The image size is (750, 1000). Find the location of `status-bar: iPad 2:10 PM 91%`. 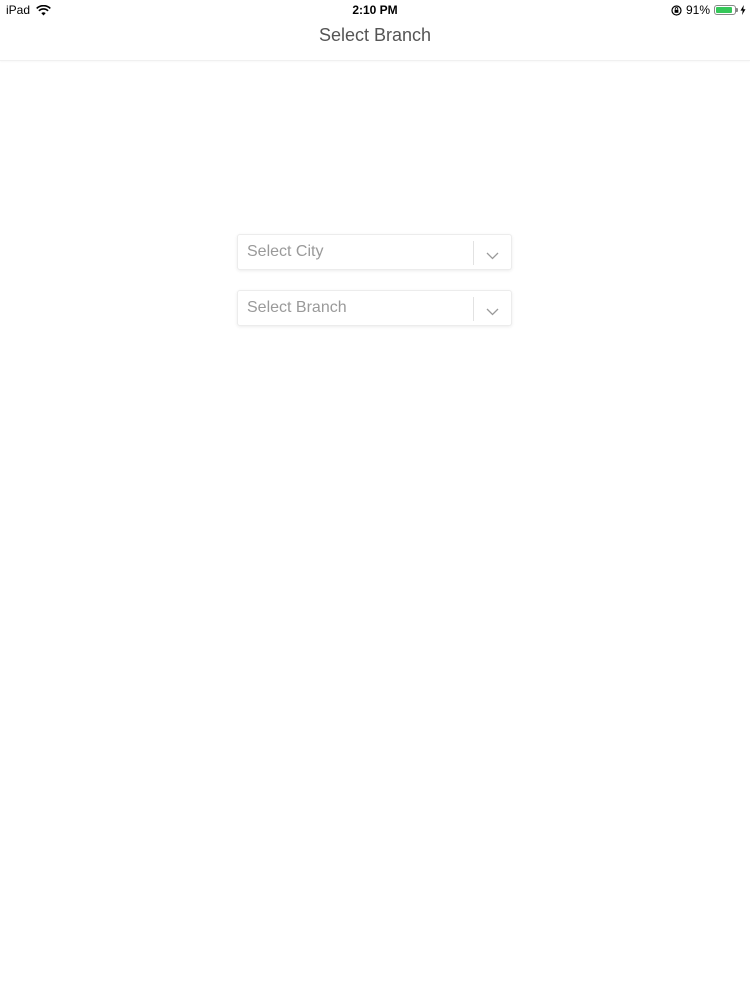

status-bar: iPad 2:10 PM 91% is located at coordinates (375, 10).